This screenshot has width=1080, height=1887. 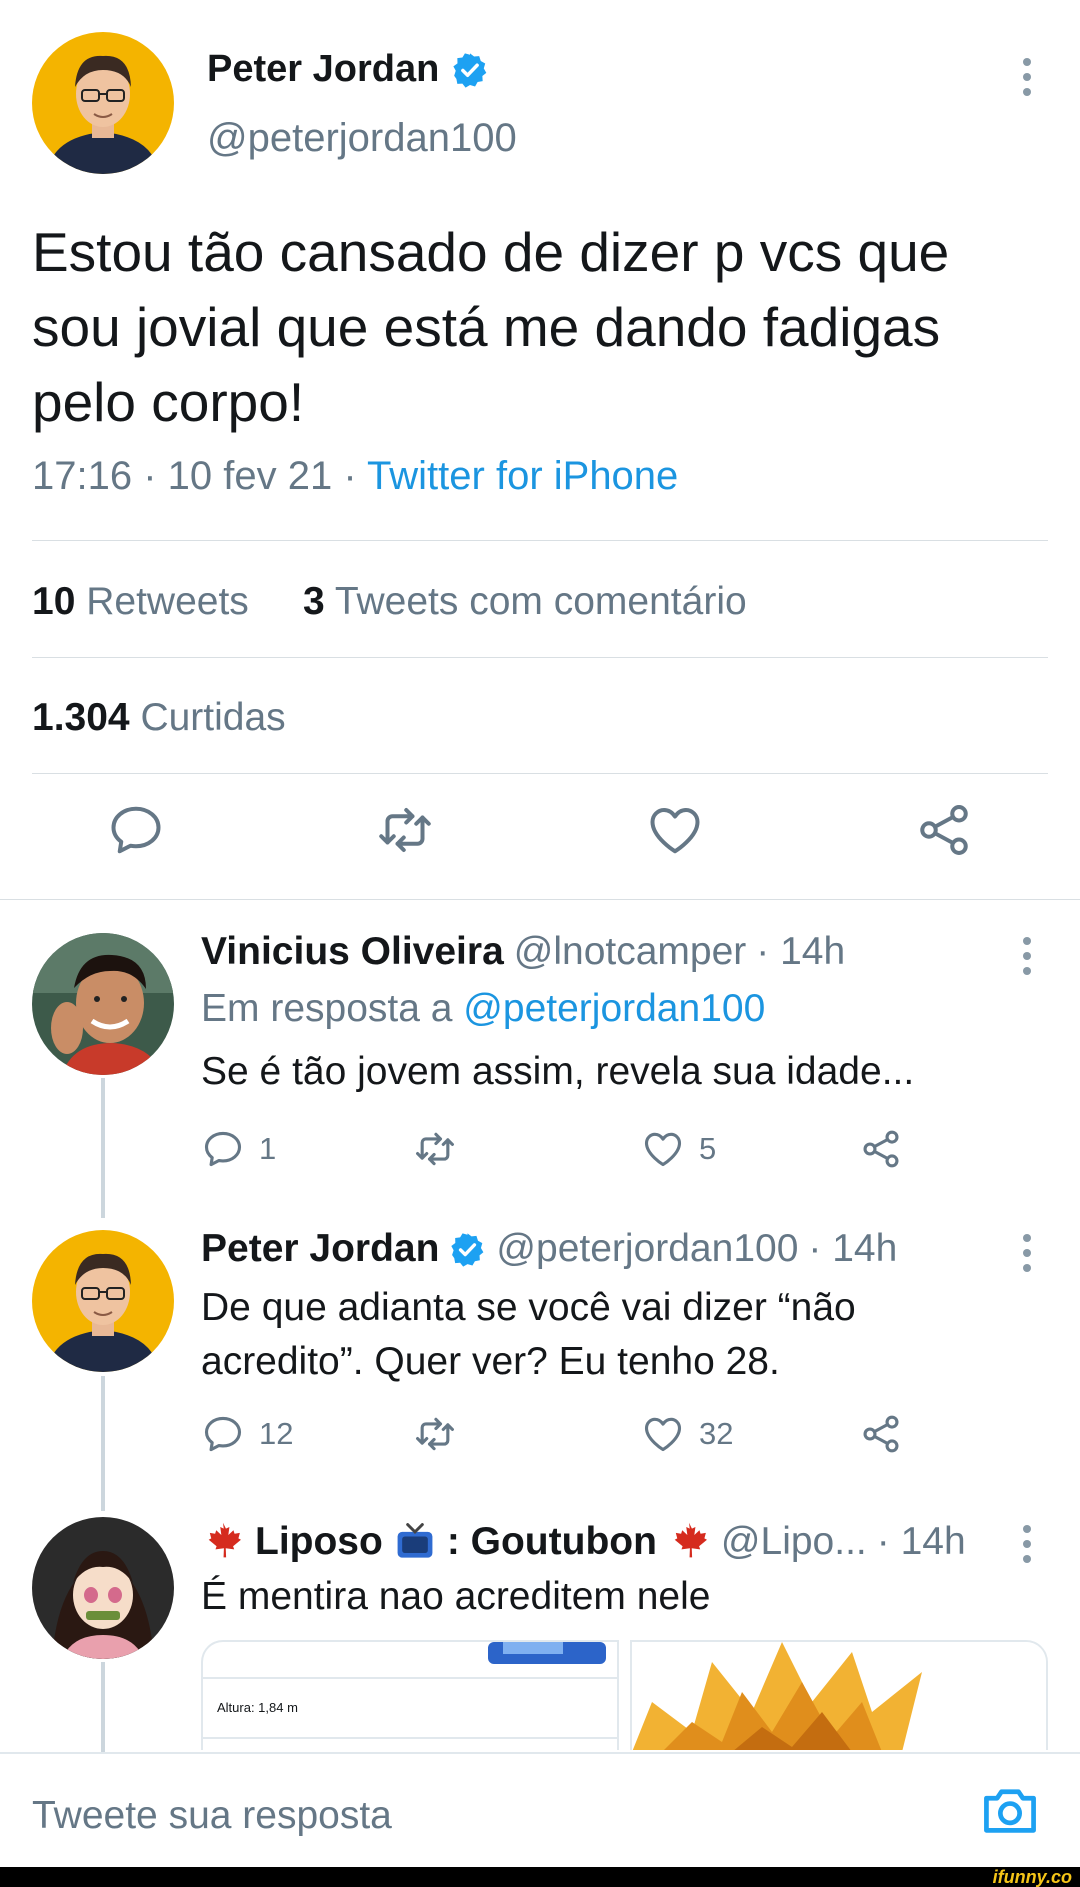 What do you see at coordinates (268, 1148) in the screenshot?
I see `reply-count: 1` at bounding box center [268, 1148].